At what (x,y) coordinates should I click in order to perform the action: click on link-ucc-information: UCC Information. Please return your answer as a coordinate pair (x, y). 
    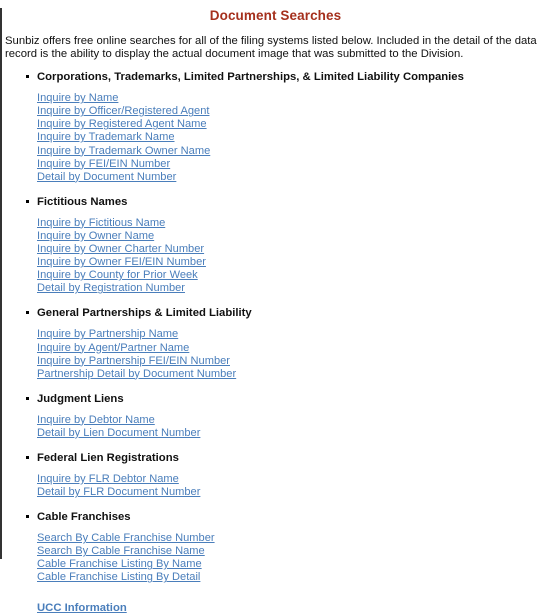
    Looking at the image, I should click on (82, 608).